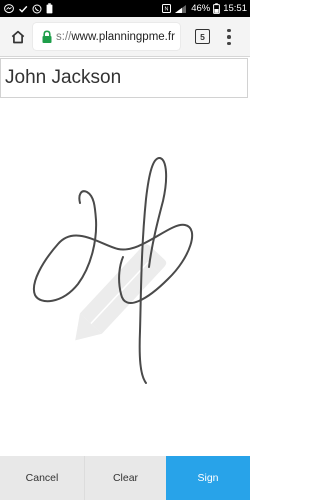 This screenshot has width=320, height=500. Describe the element at coordinates (23, 9) in the screenshot. I see `check-icon` at that location.